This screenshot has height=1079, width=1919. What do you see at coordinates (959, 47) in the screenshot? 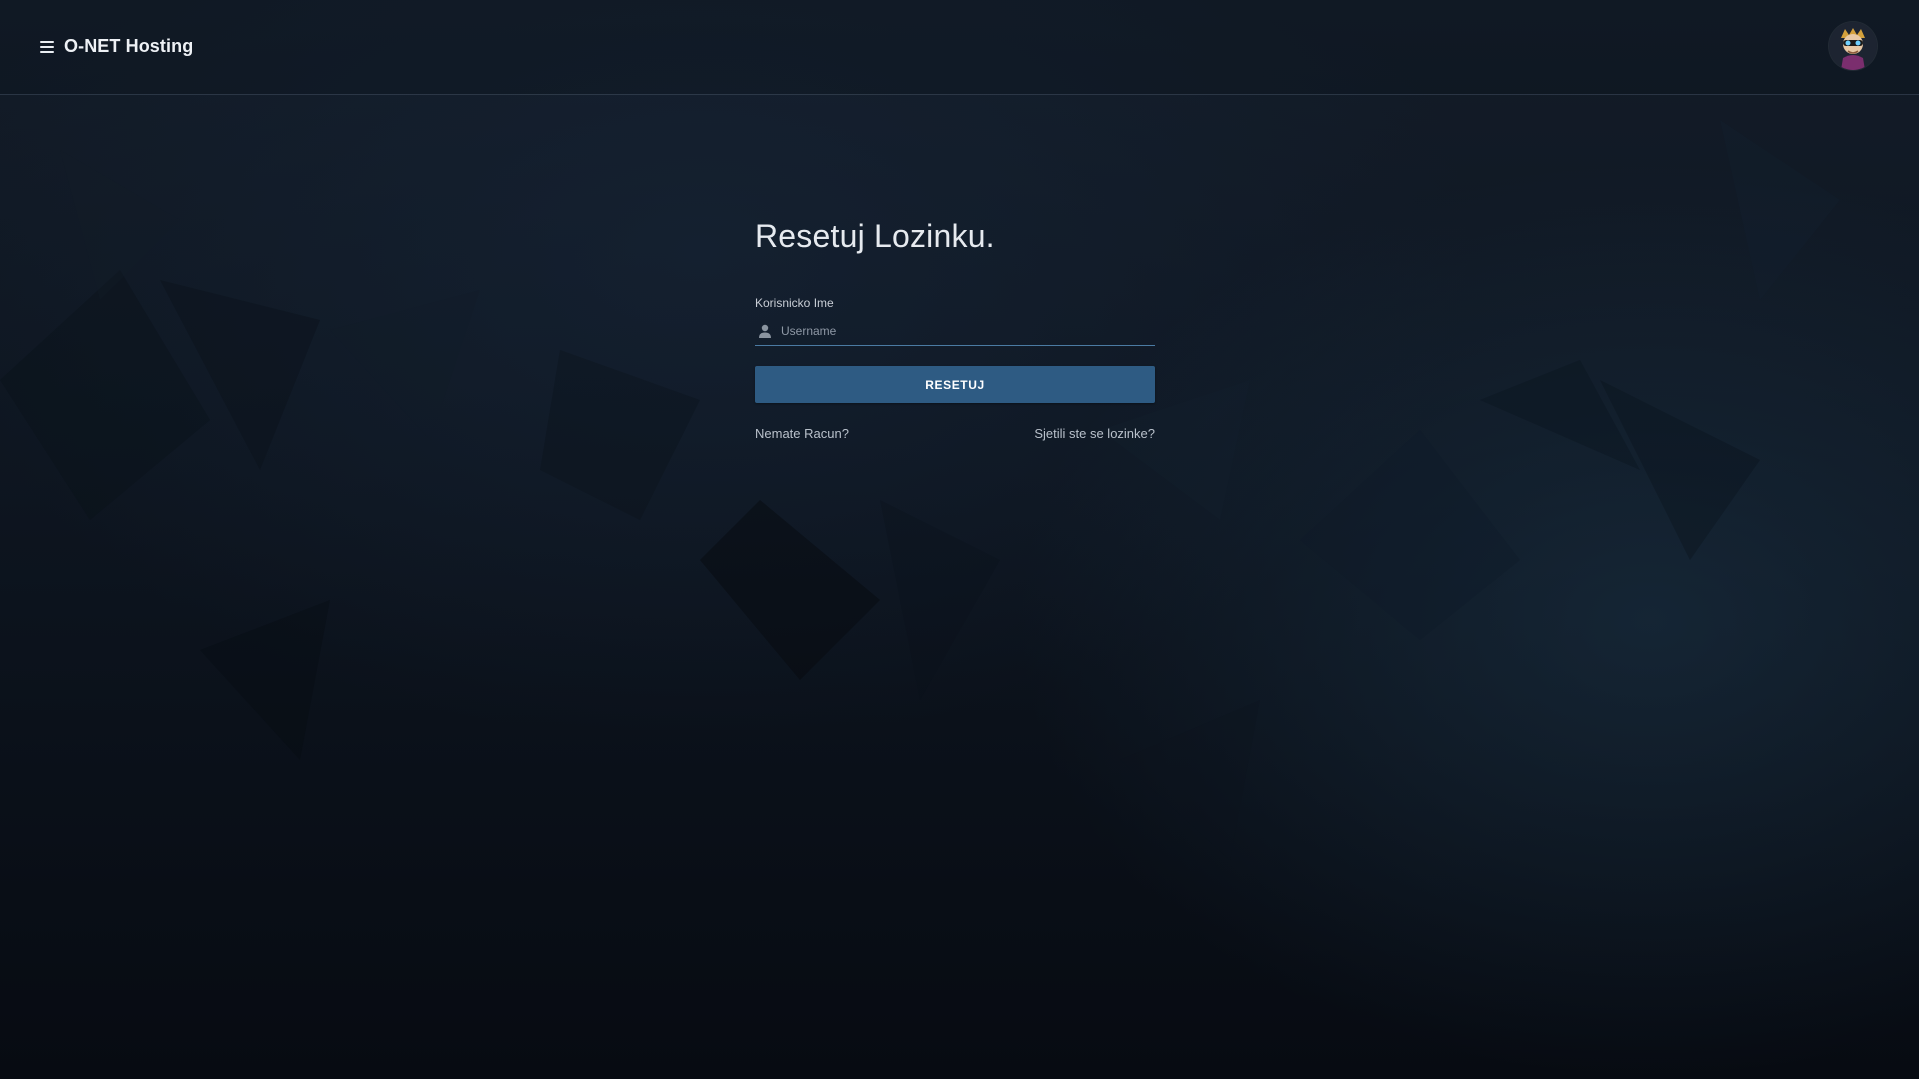
I see `top-navbar: O-NET Hosting` at bounding box center [959, 47].